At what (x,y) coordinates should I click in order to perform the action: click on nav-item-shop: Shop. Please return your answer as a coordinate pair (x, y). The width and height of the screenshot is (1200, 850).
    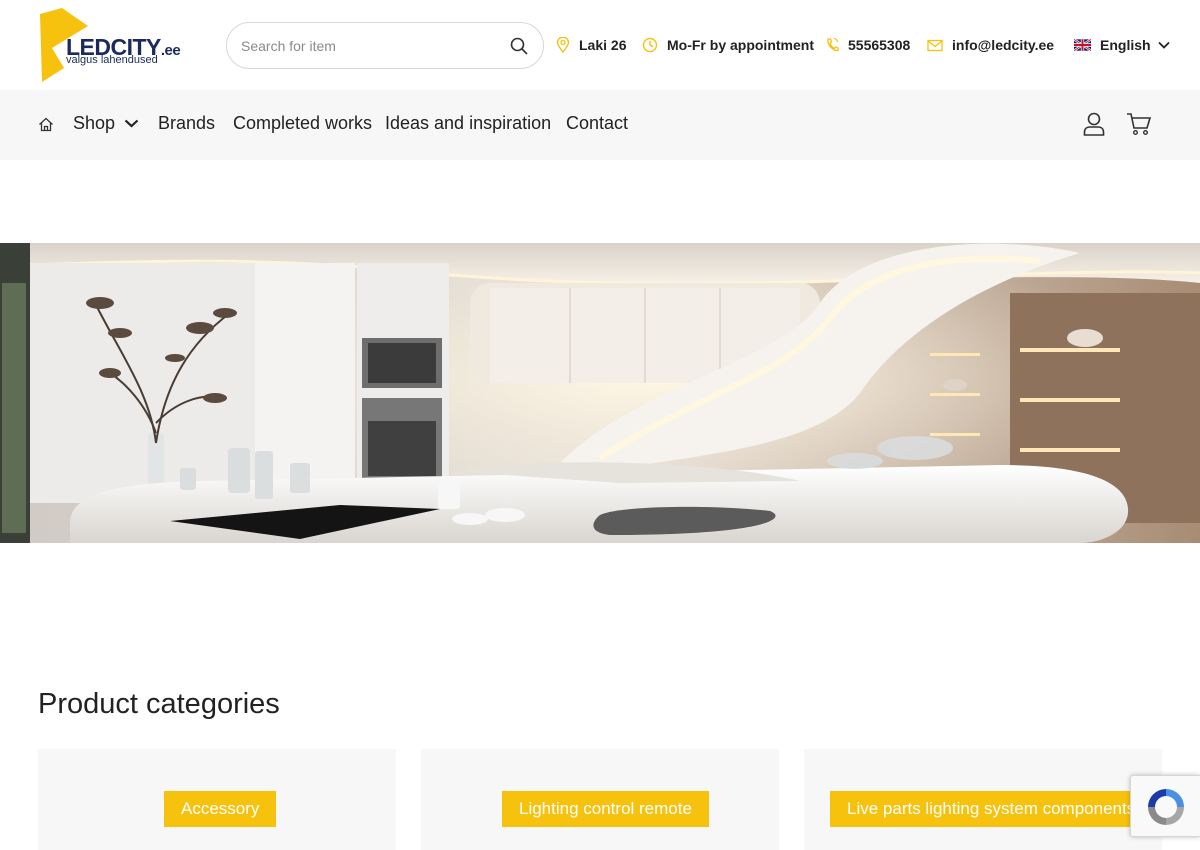
    Looking at the image, I should click on (106, 123).